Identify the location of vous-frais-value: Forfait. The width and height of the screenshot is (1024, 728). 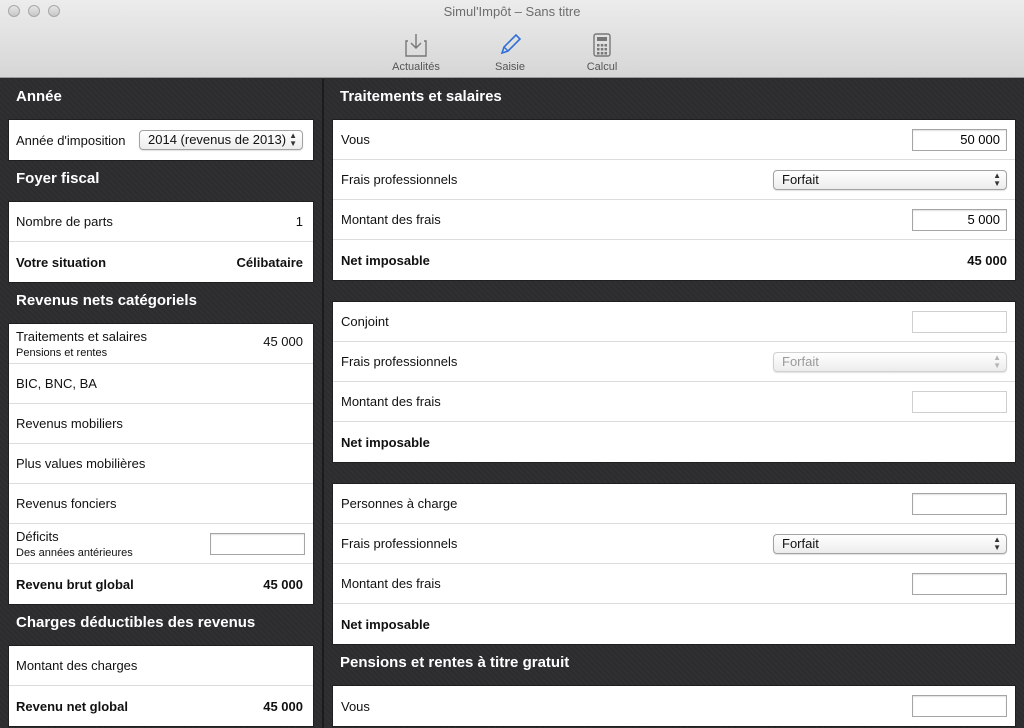
(800, 179).